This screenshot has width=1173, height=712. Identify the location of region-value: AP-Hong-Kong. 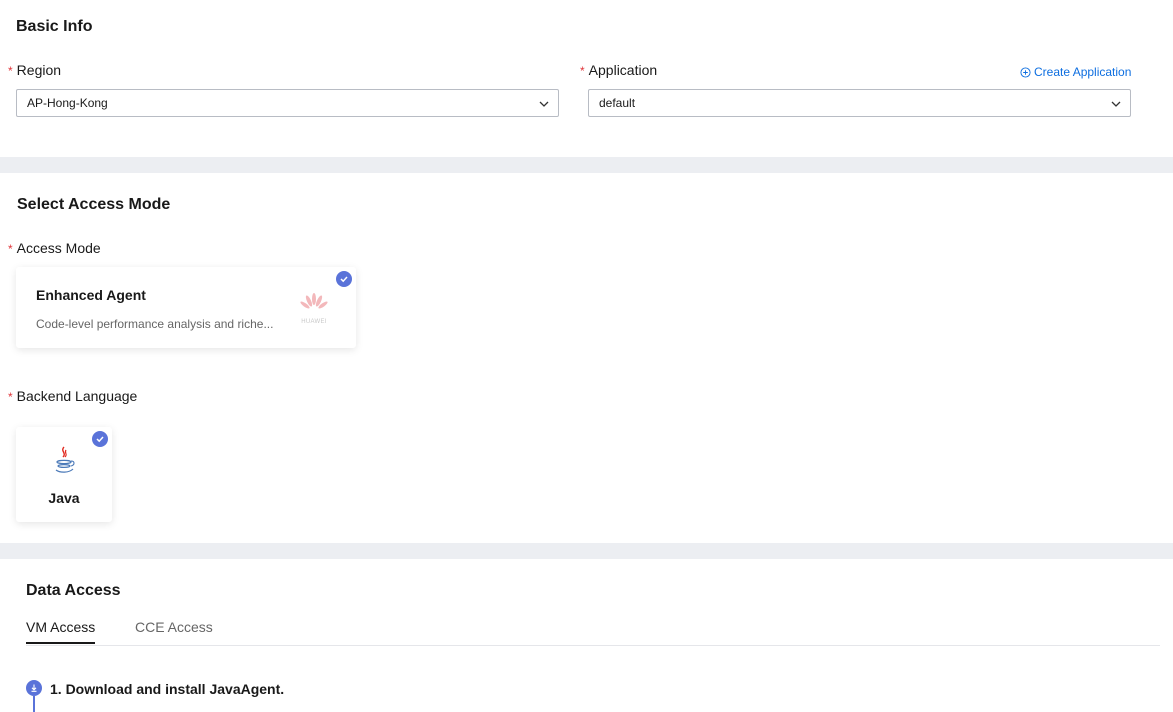
(67, 103).